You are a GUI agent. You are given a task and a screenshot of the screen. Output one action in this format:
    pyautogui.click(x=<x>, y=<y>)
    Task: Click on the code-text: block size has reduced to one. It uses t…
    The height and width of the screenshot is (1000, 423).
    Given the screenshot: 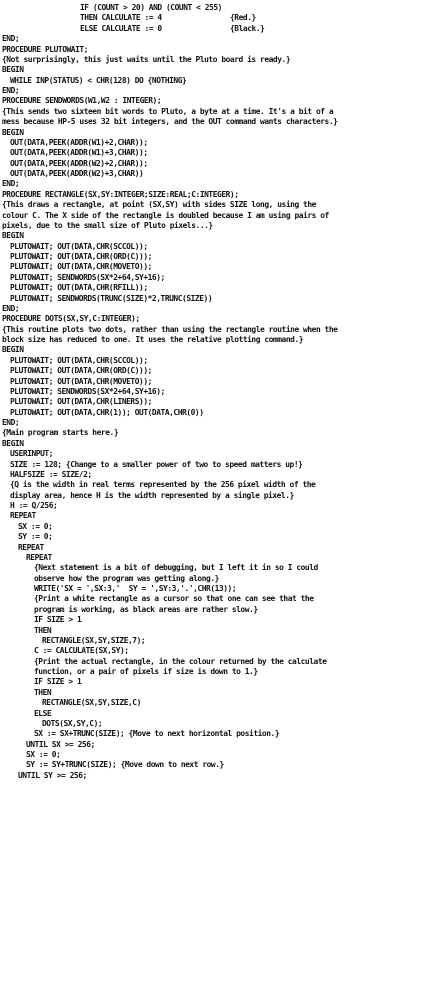 What is the action you would take?
    pyautogui.click(x=153, y=339)
    